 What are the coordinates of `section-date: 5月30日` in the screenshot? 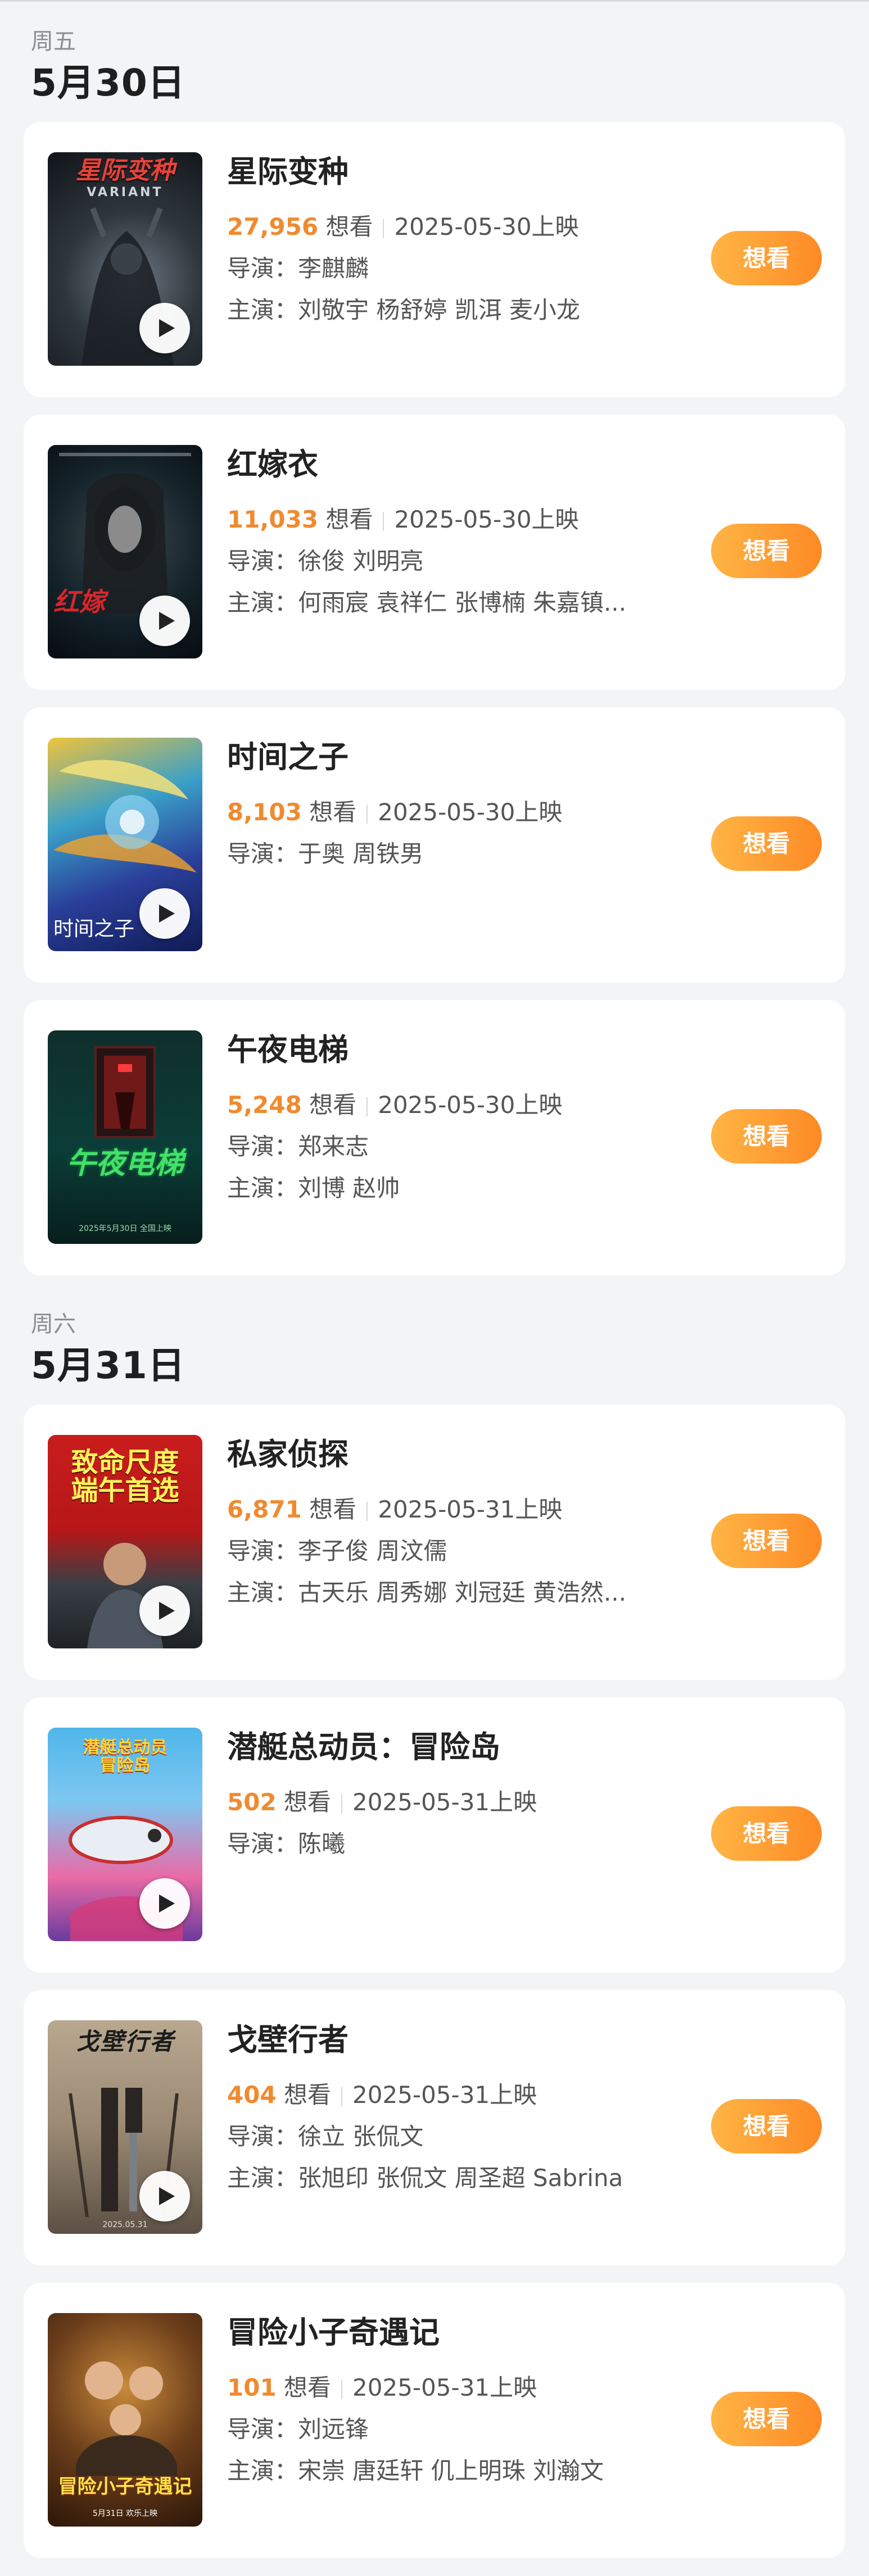 It's located at (108, 83).